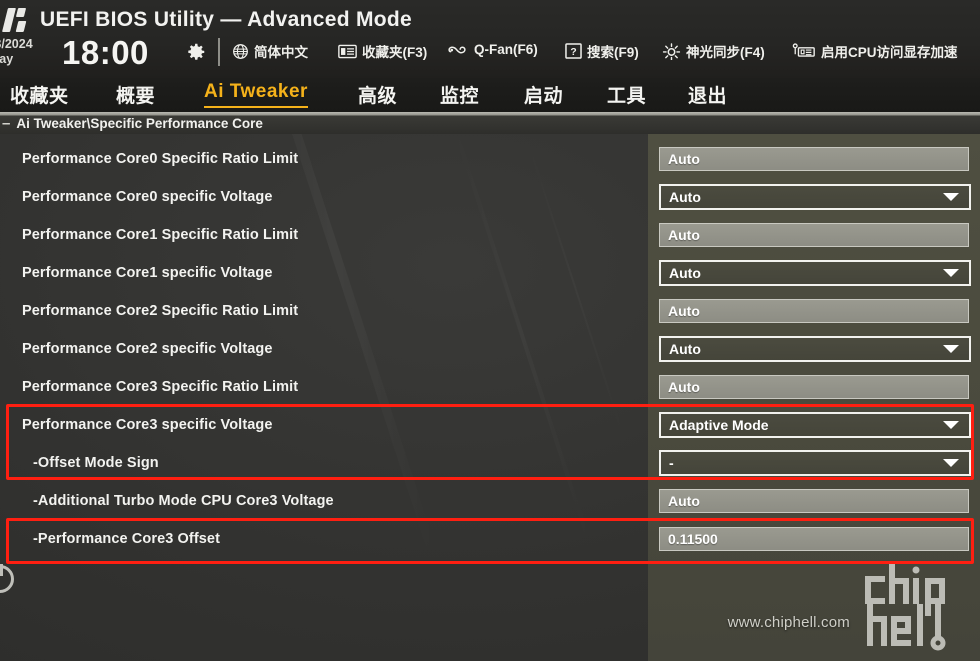 This screenshot has width=980, height=661. I want to click on question-icon: ?, so click(573, 51).